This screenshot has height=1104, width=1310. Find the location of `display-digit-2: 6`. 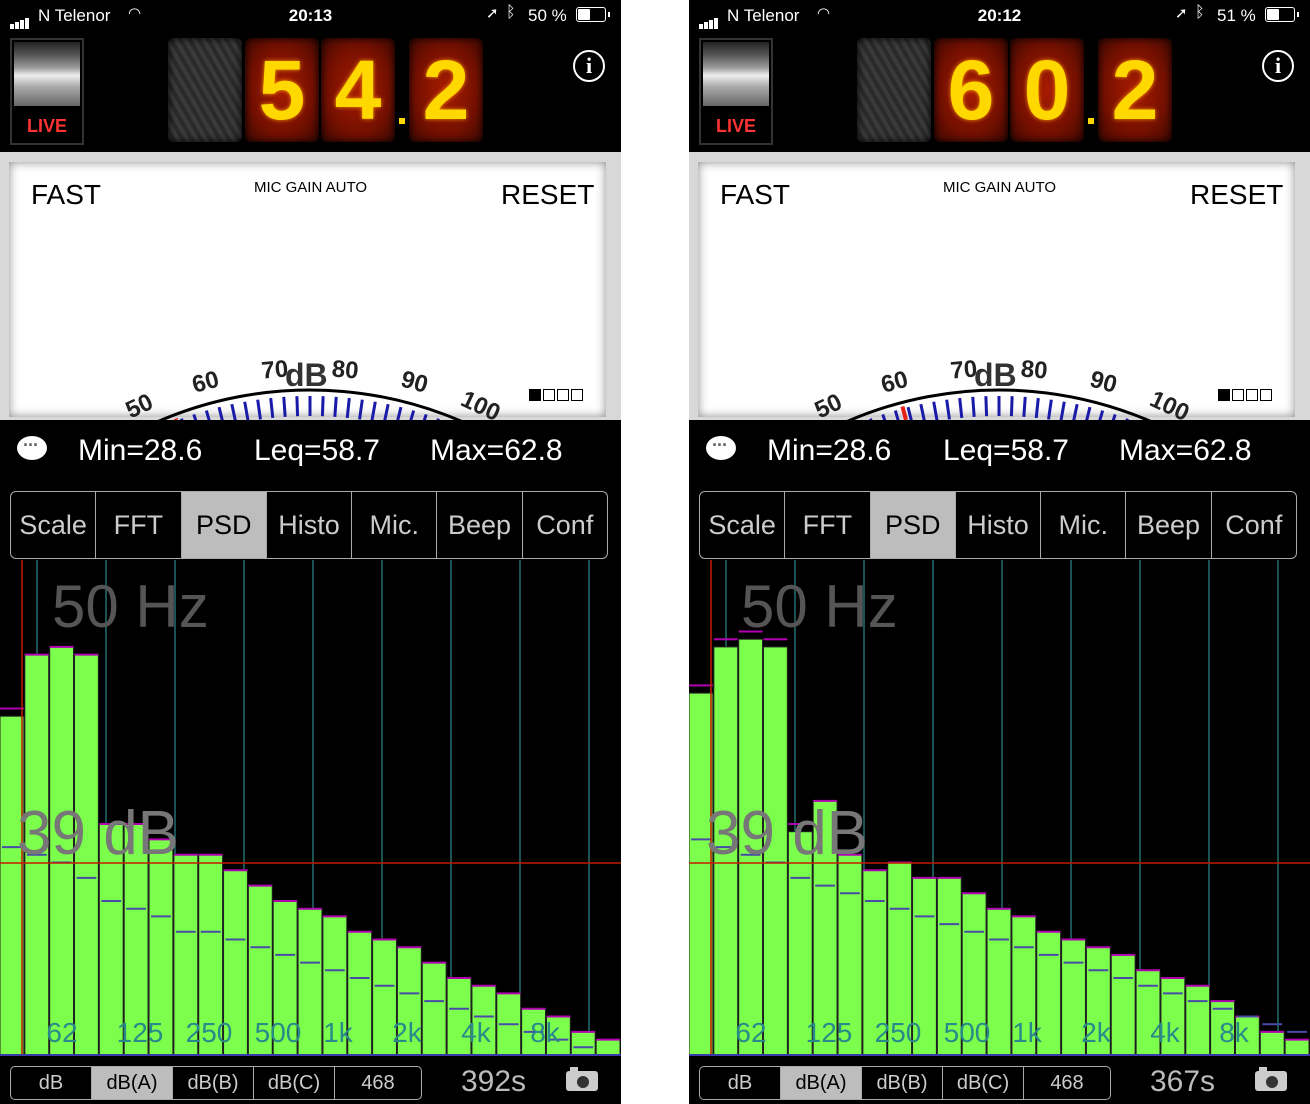

display-digit-2: 6 is located at coordinates (971, 90).